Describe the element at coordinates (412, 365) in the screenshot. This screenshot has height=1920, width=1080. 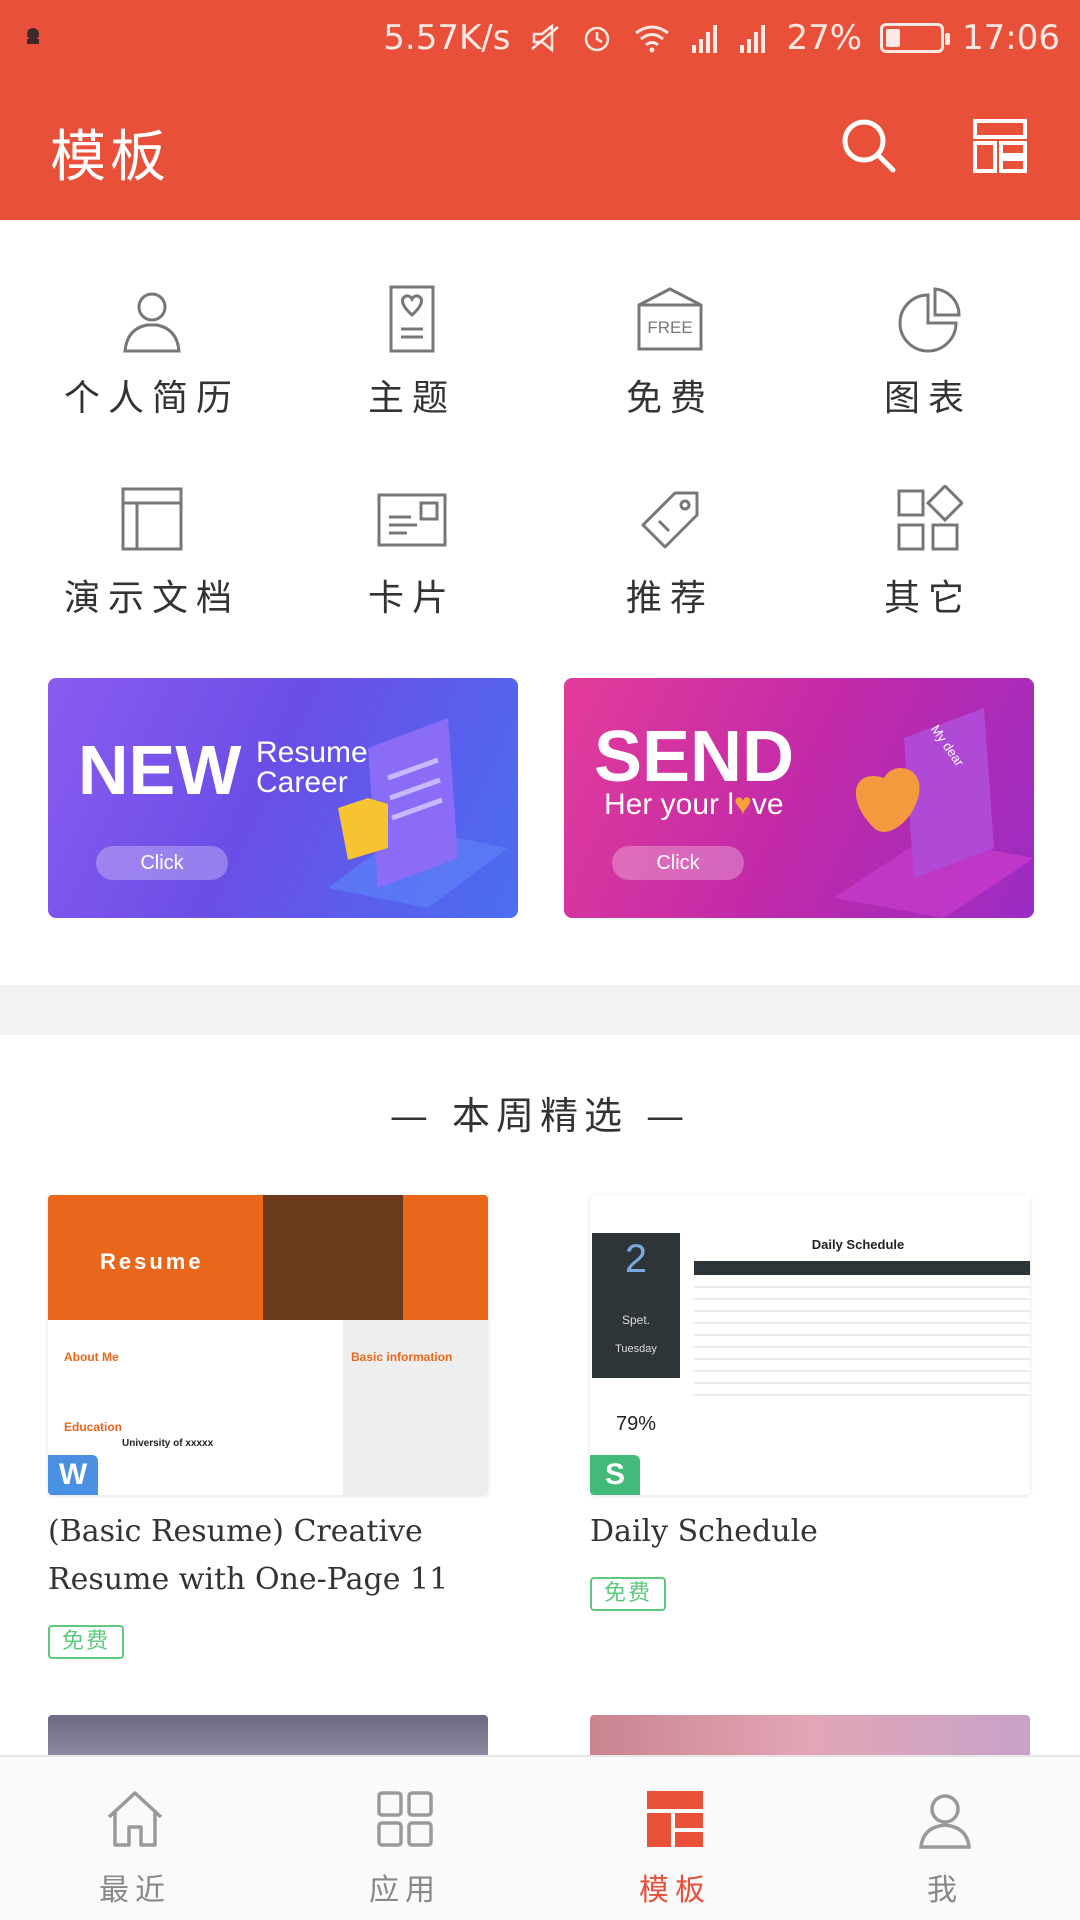
I see `category-theme: 主题` at that location.